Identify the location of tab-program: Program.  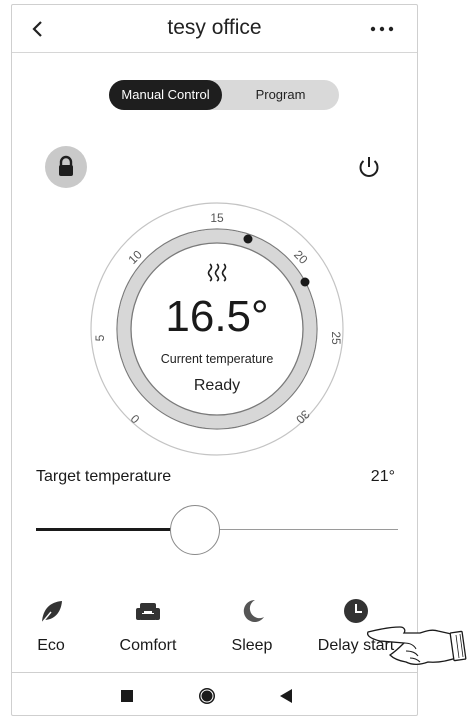
(280, 95).